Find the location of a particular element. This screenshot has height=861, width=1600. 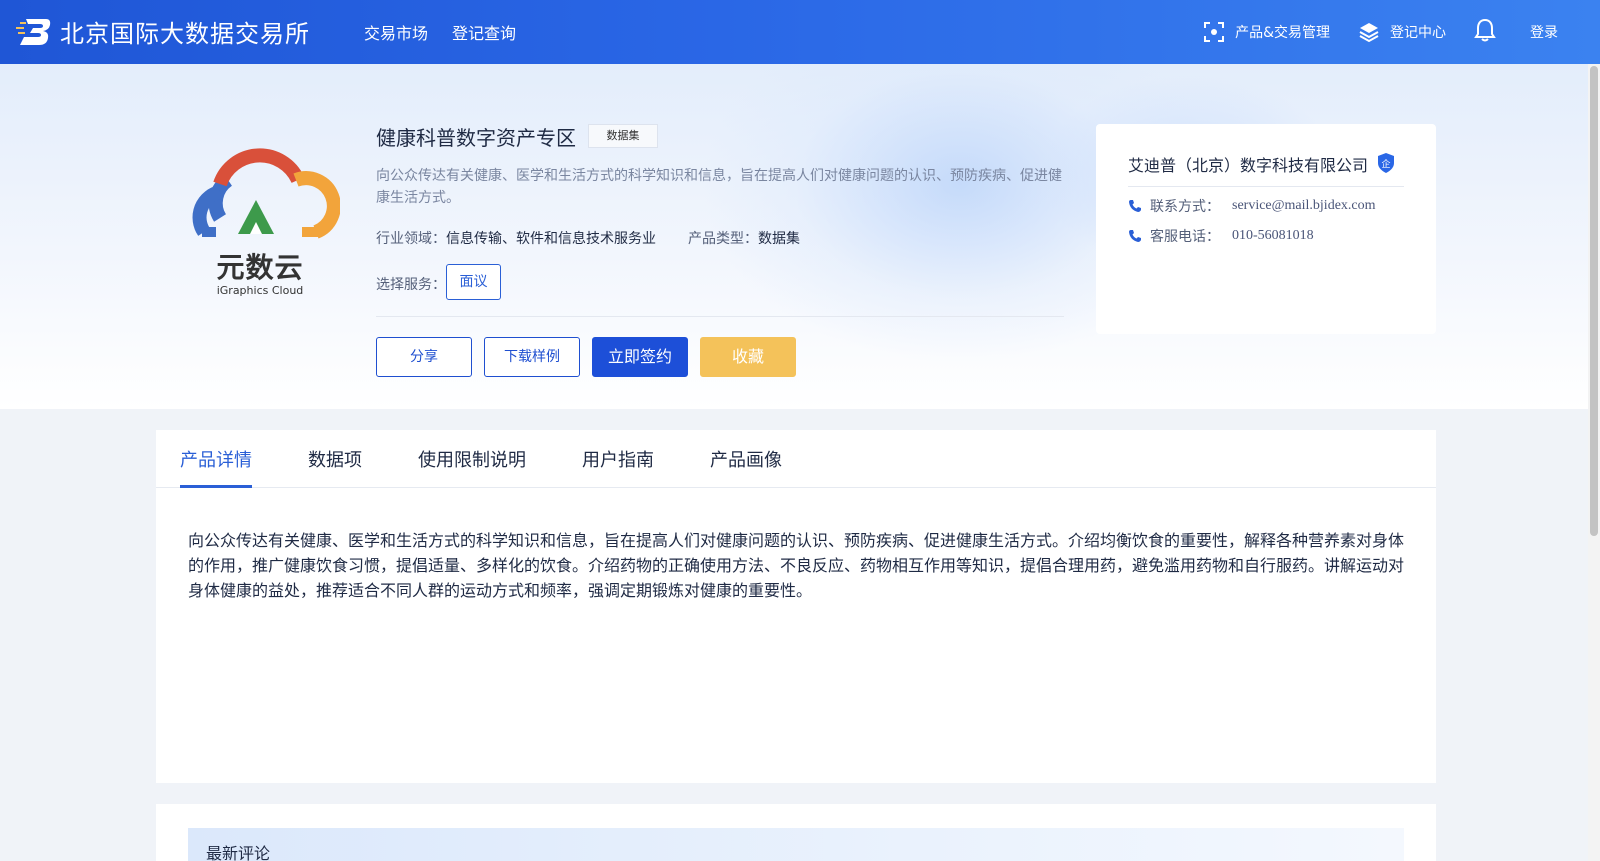

nav-right: 产品&交易管理 登记中心 登录 is located at coordinates (1401, 32).